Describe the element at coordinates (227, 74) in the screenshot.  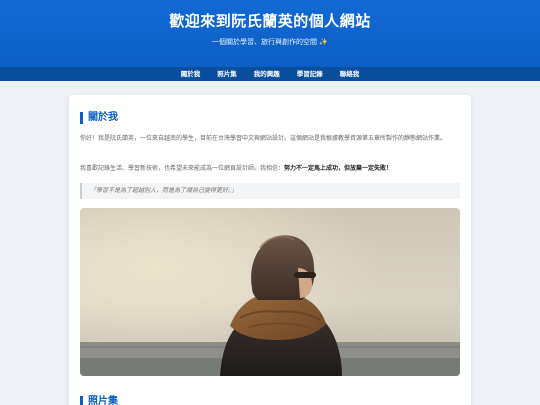
I see `nav-item-gallery: 照片集` at that location.